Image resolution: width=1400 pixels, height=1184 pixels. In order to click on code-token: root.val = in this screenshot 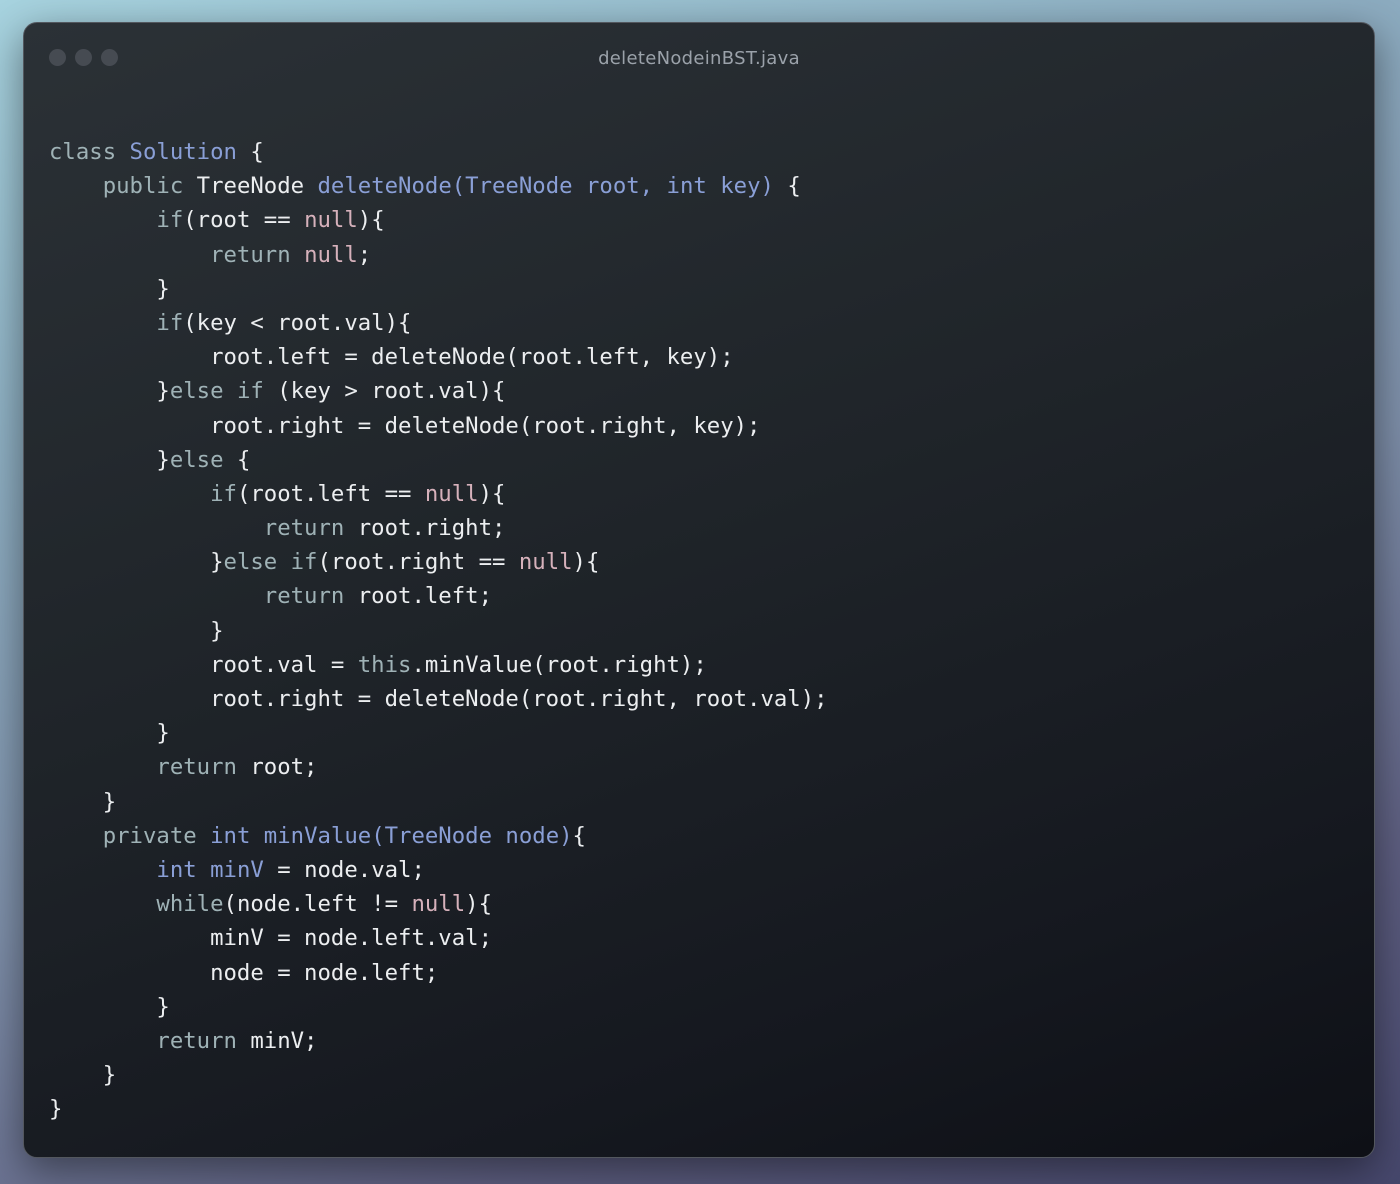, I will do `click(203, 664)`.